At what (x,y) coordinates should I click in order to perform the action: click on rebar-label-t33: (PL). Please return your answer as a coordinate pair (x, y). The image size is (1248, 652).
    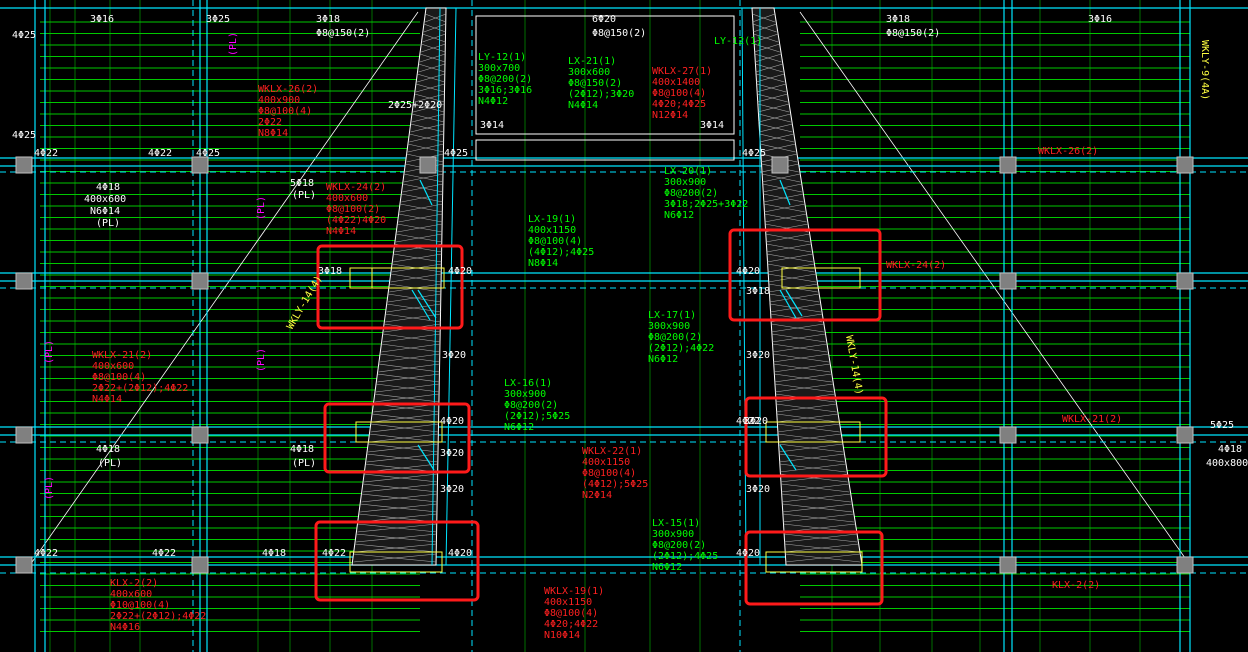
    Looking at the image, I should click on (304, 463).